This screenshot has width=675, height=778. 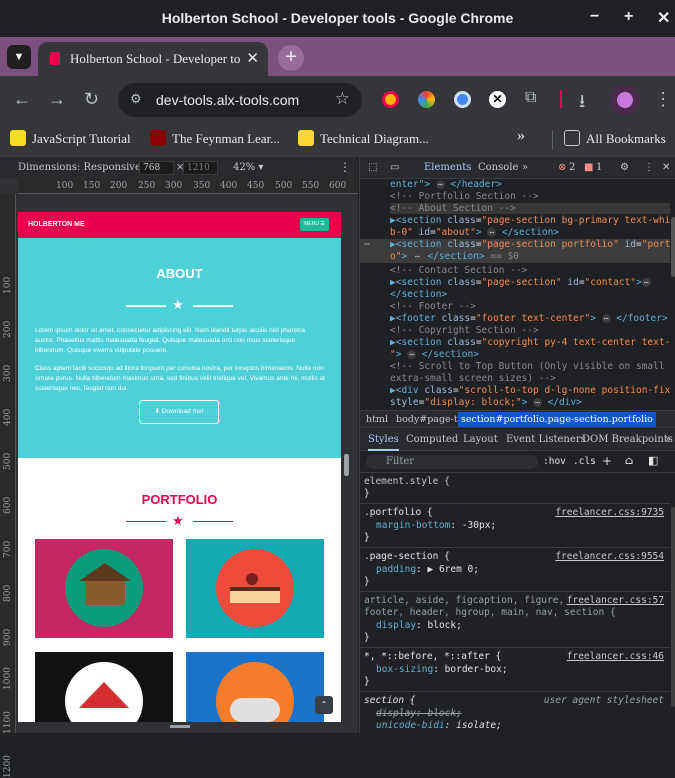 What do you see at coordinates (473, 378) in the screenshot?
I see `dom-line: extra-small screen sizes) -->` at bounding box center [473, 378].